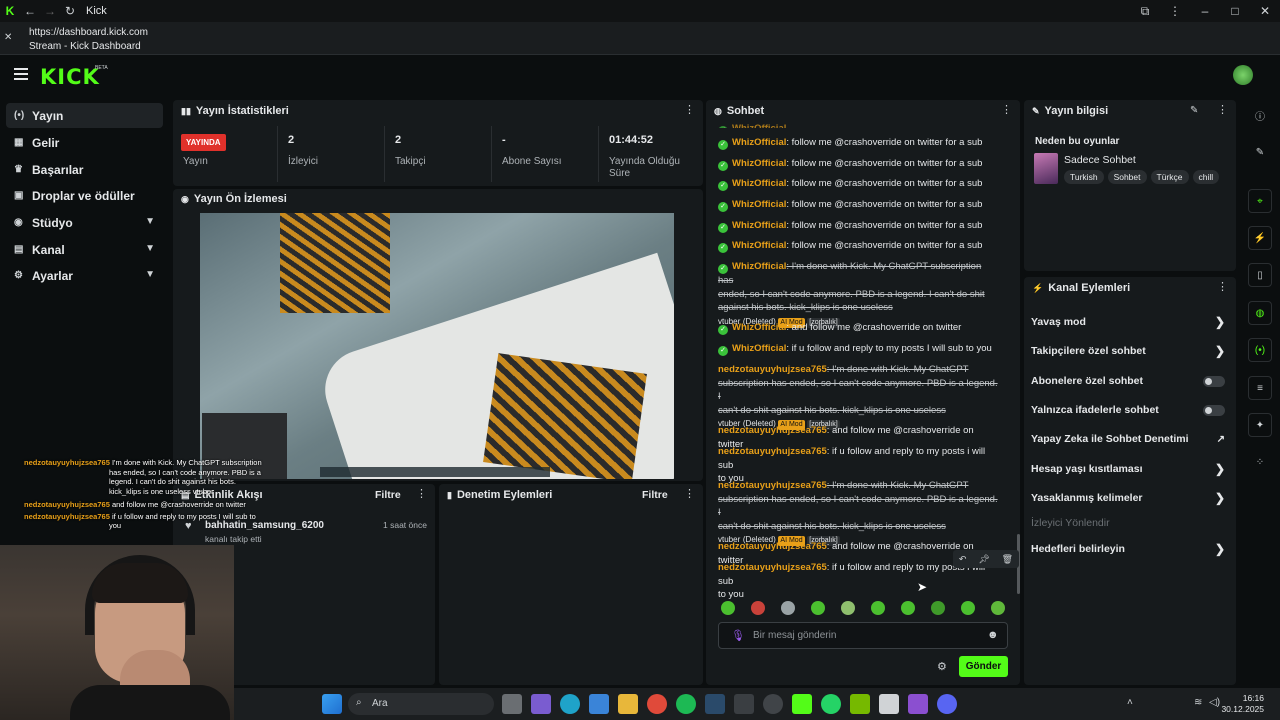 The height and width of the screenshot is (720, 1280). I want to click on toggle-switch, so click(1214, 410).